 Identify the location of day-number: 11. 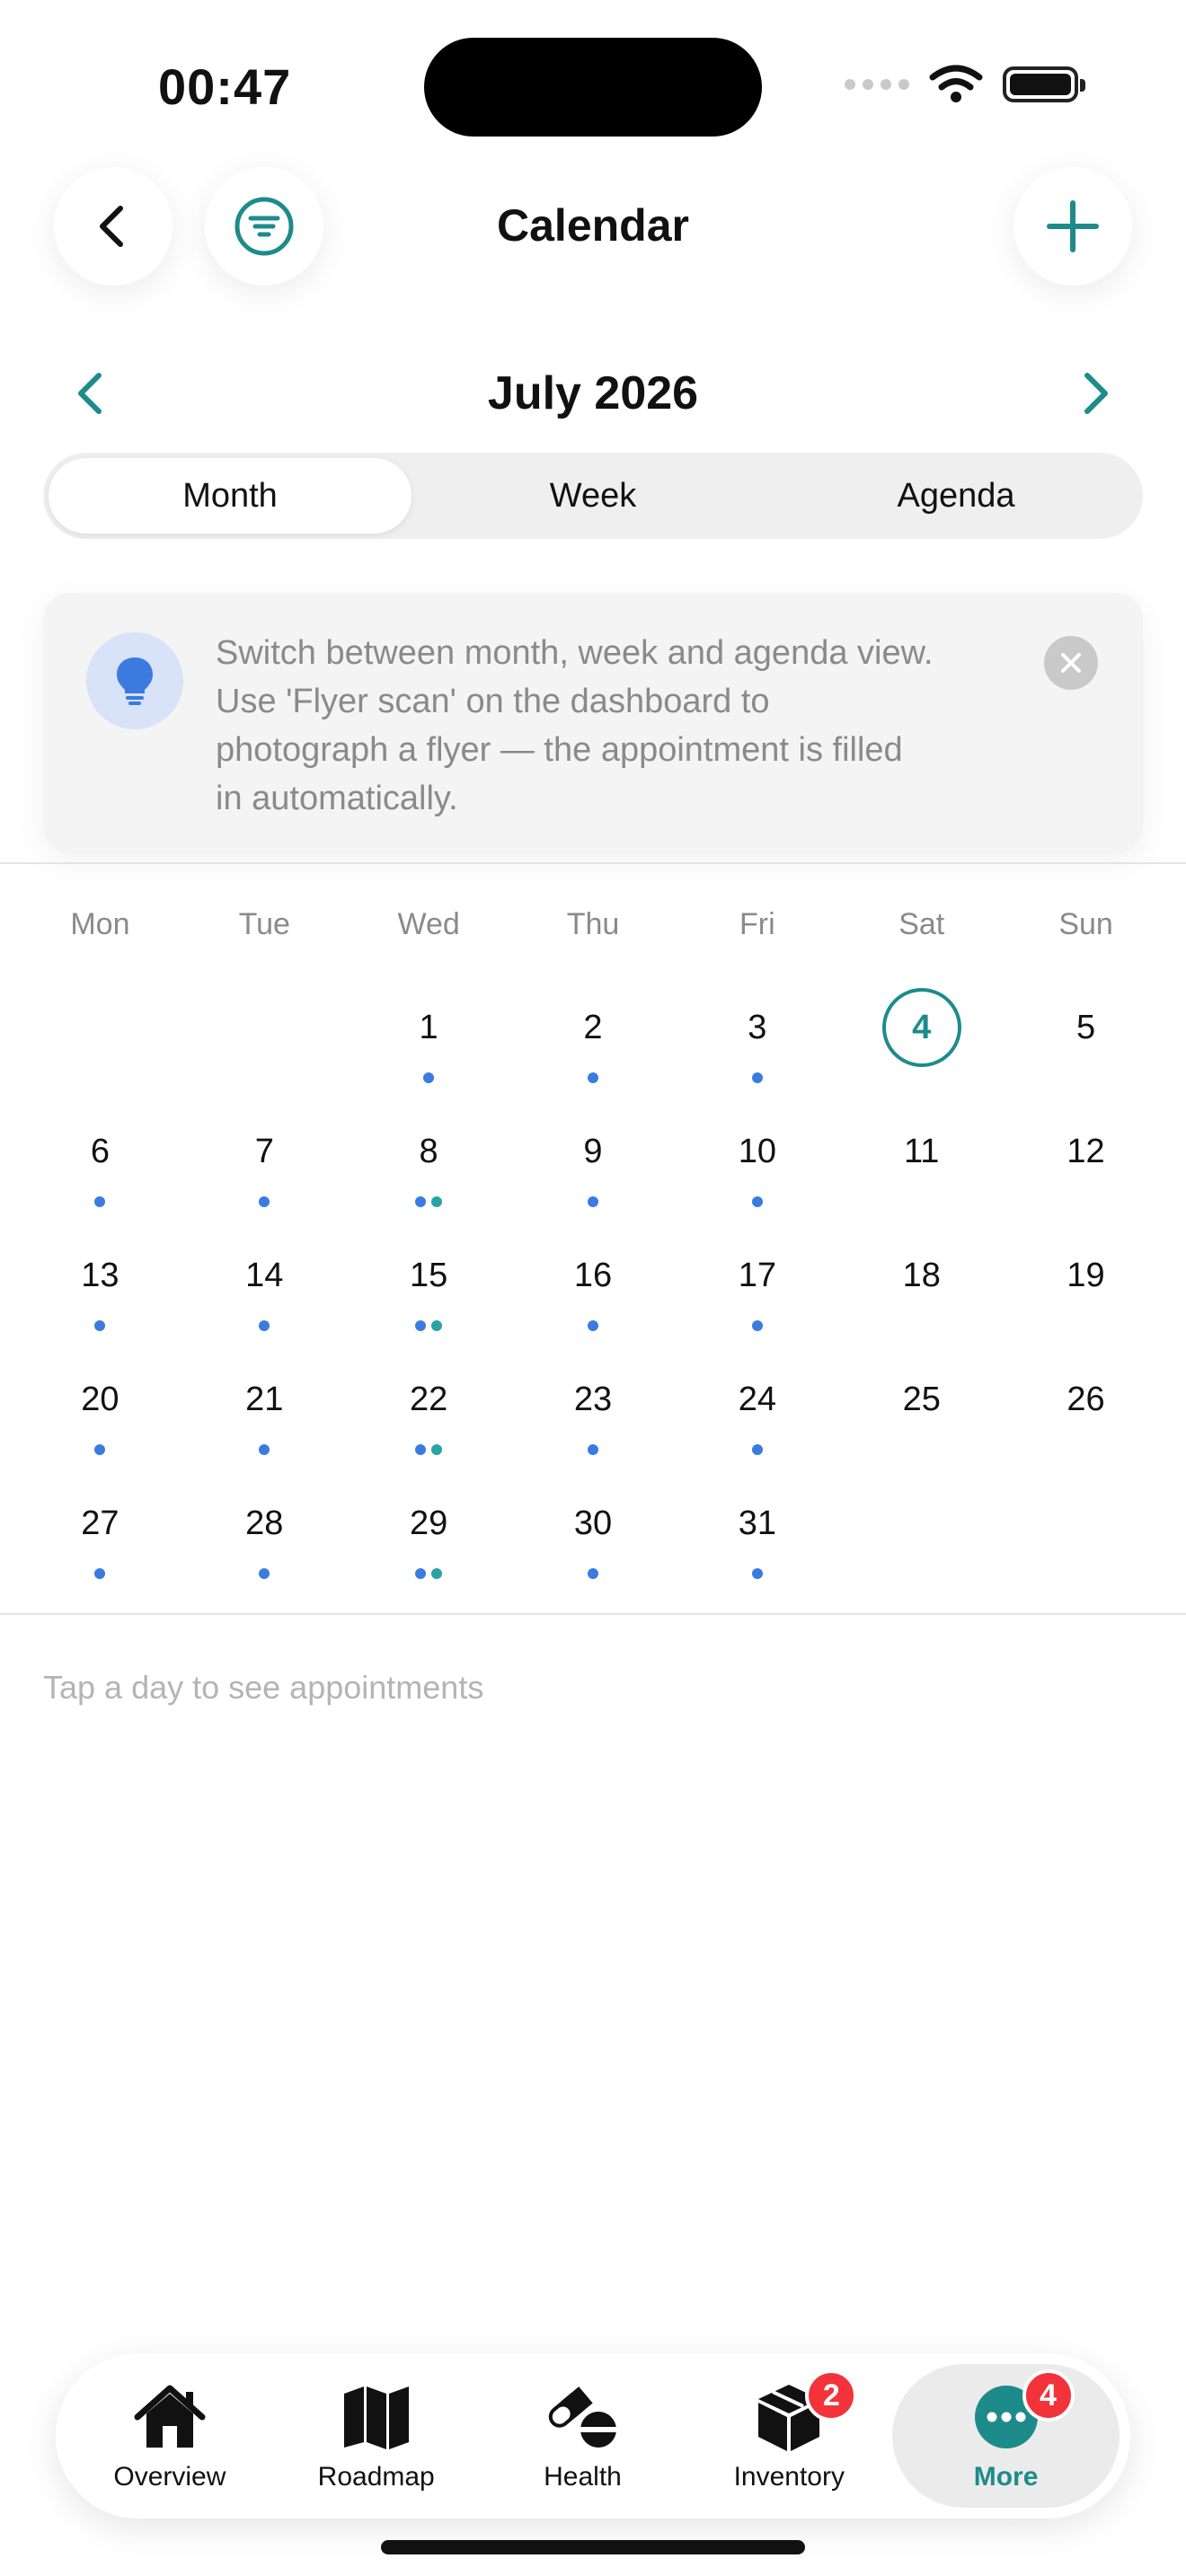
(921, 1151).